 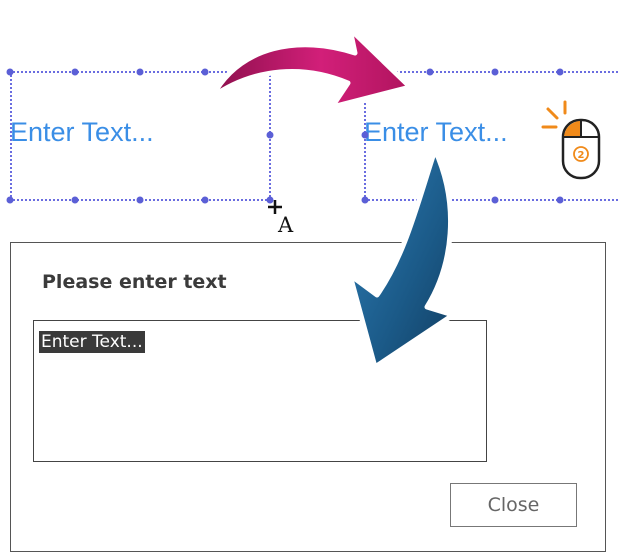 I want to click on dialog-title: Please enter text, so click(x=134, y=282).